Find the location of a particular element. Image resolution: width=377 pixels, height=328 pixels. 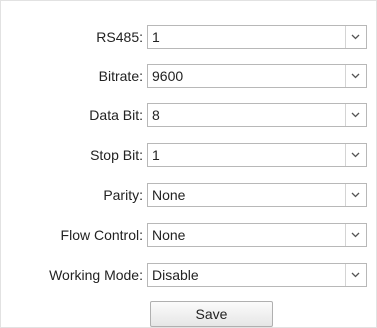

rs485-value: 1 is located at coordinates (156, 37).